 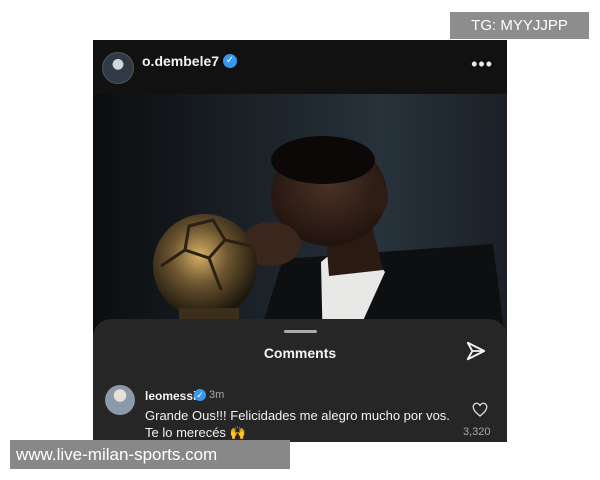 I want to click on post-header: o.dembele7 ✓ •••, so click(x=300, y=67).